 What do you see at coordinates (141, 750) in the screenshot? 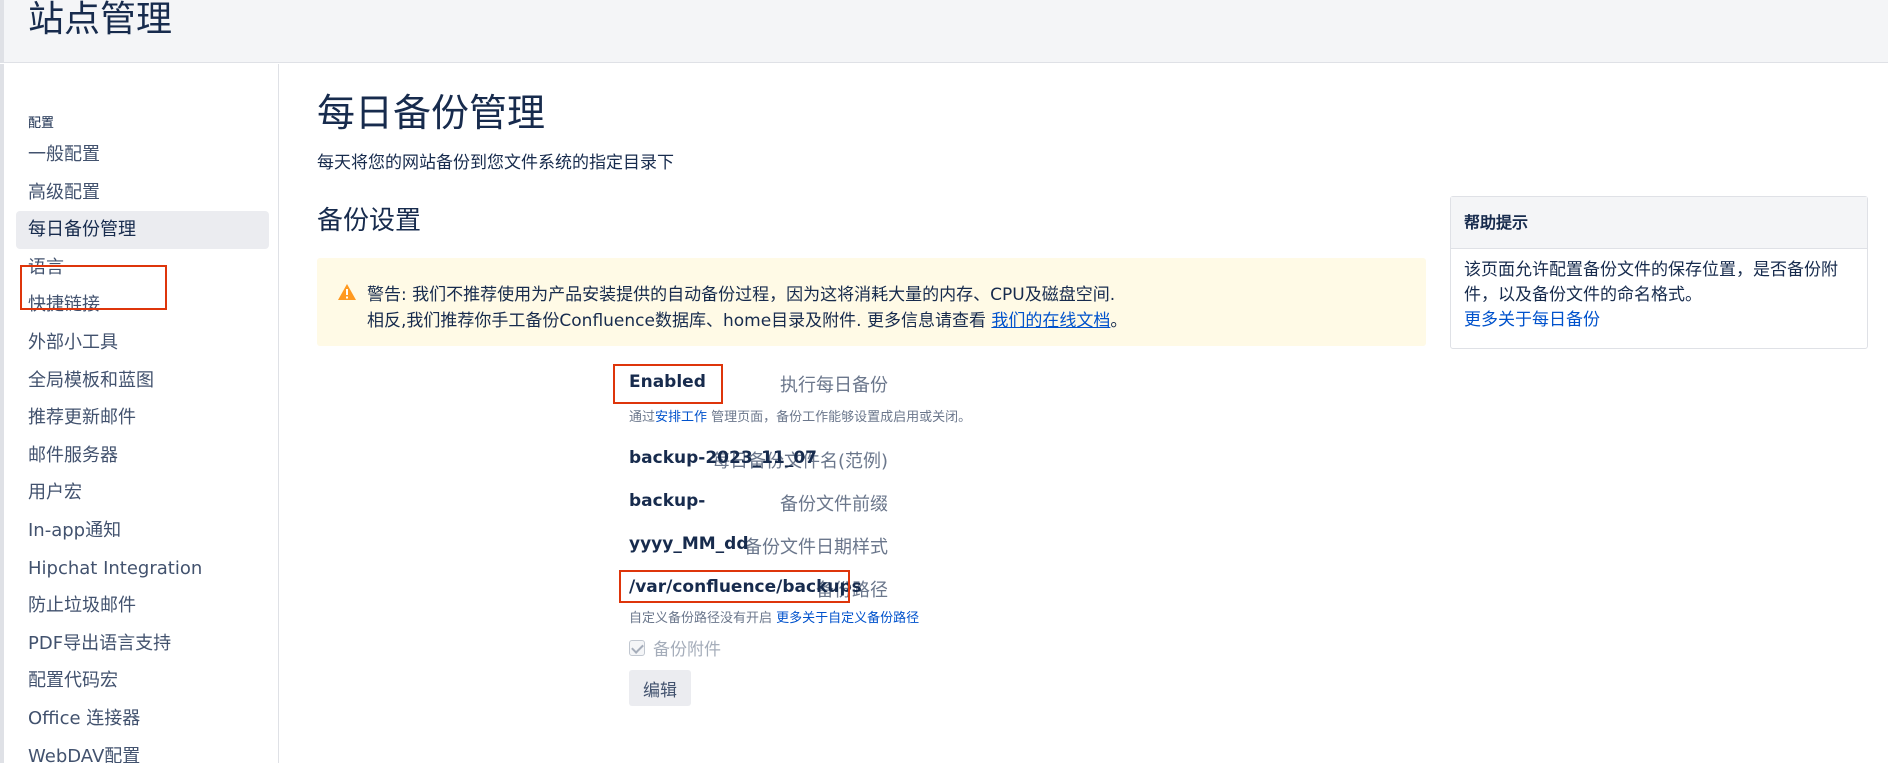
I see `sidebar-item-webdav-config: WebDAV配置` at bounding box center [141, 750].